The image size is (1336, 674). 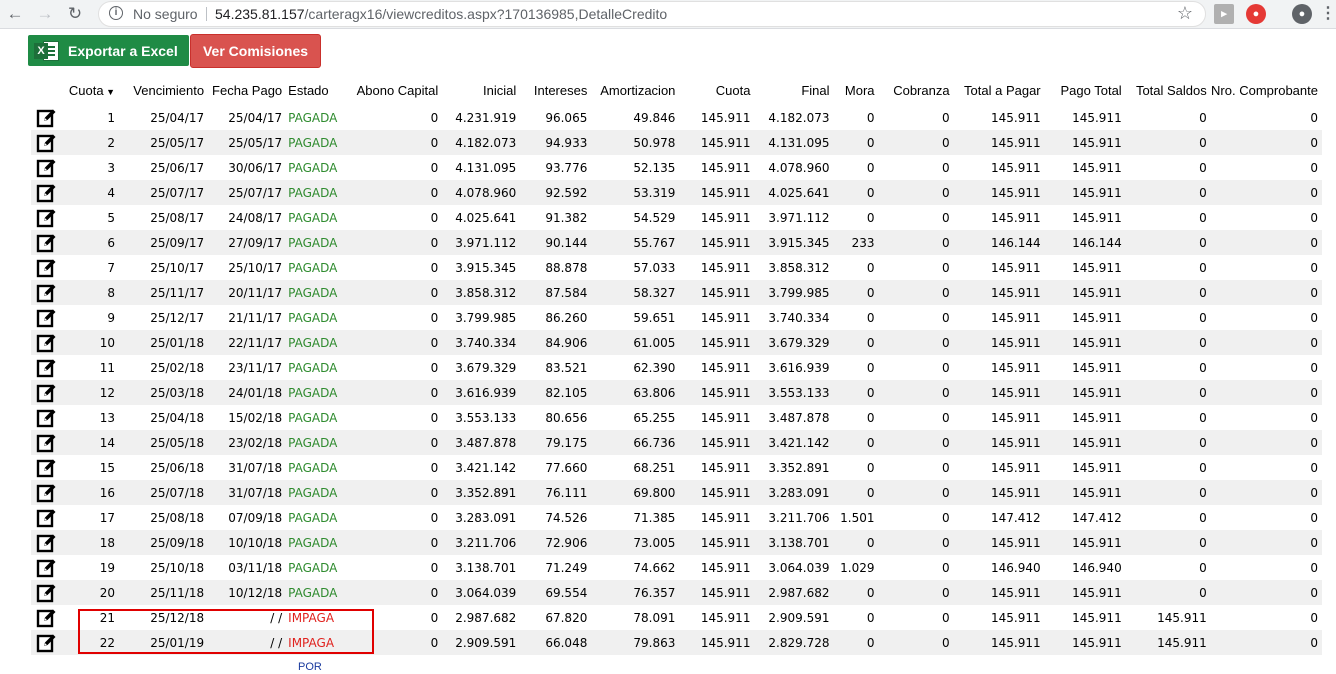 I want to click on table-cell: 20/11/17, so click(x=247, y=292).